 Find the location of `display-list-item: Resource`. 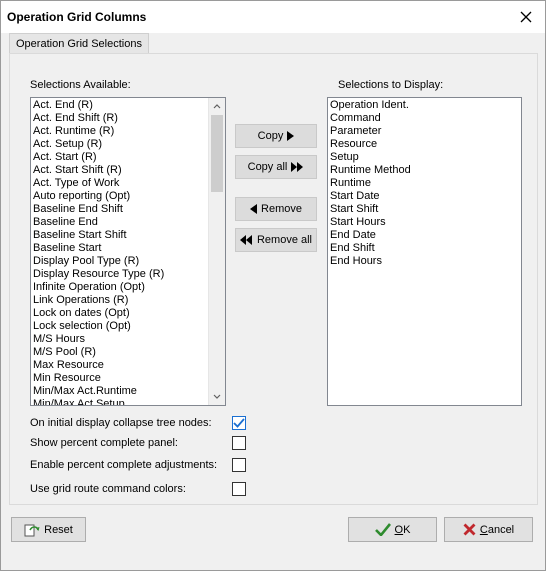

display-list-item: Resource is located at coordinates (424, 144).